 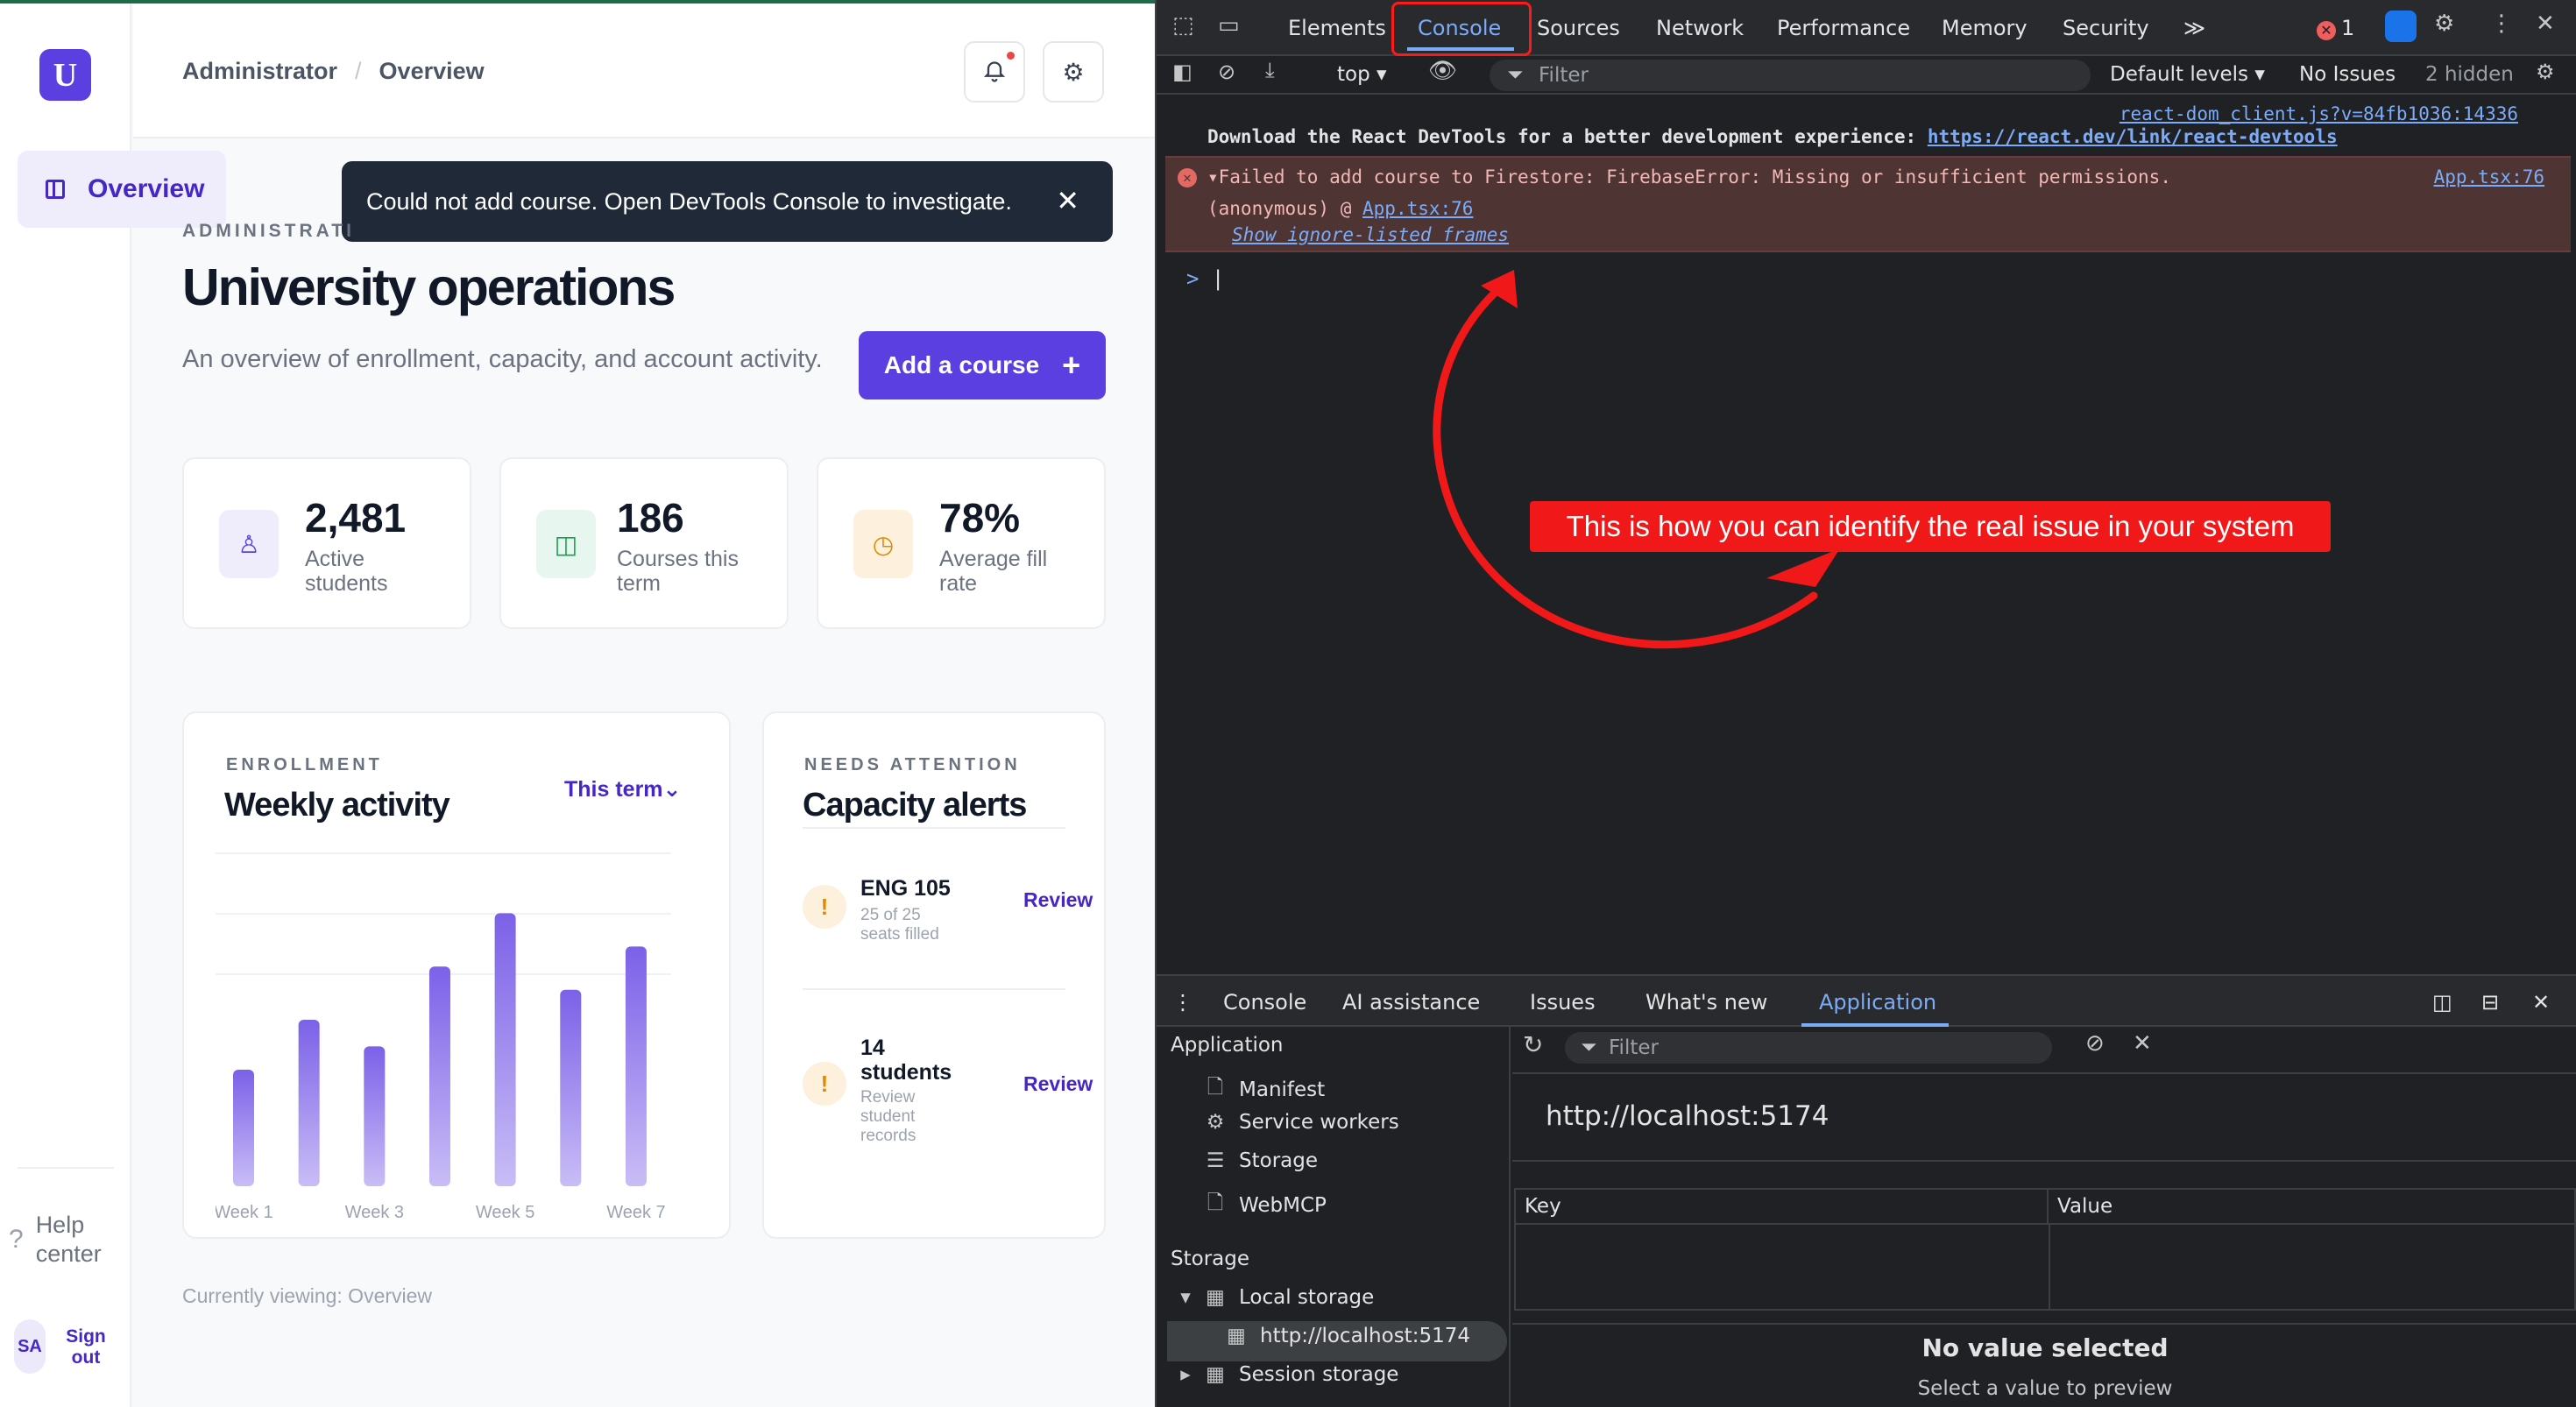 I want to click on sidebar-item-overview: Overview, so click(x=122, y=189).